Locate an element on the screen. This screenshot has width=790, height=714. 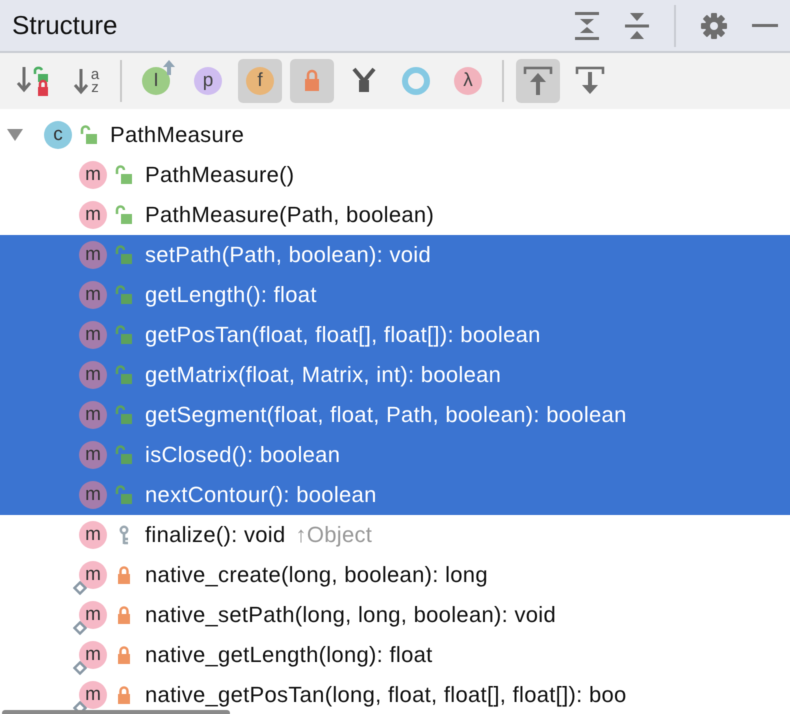
letter-icon: p is located at coordinates (208, 81).